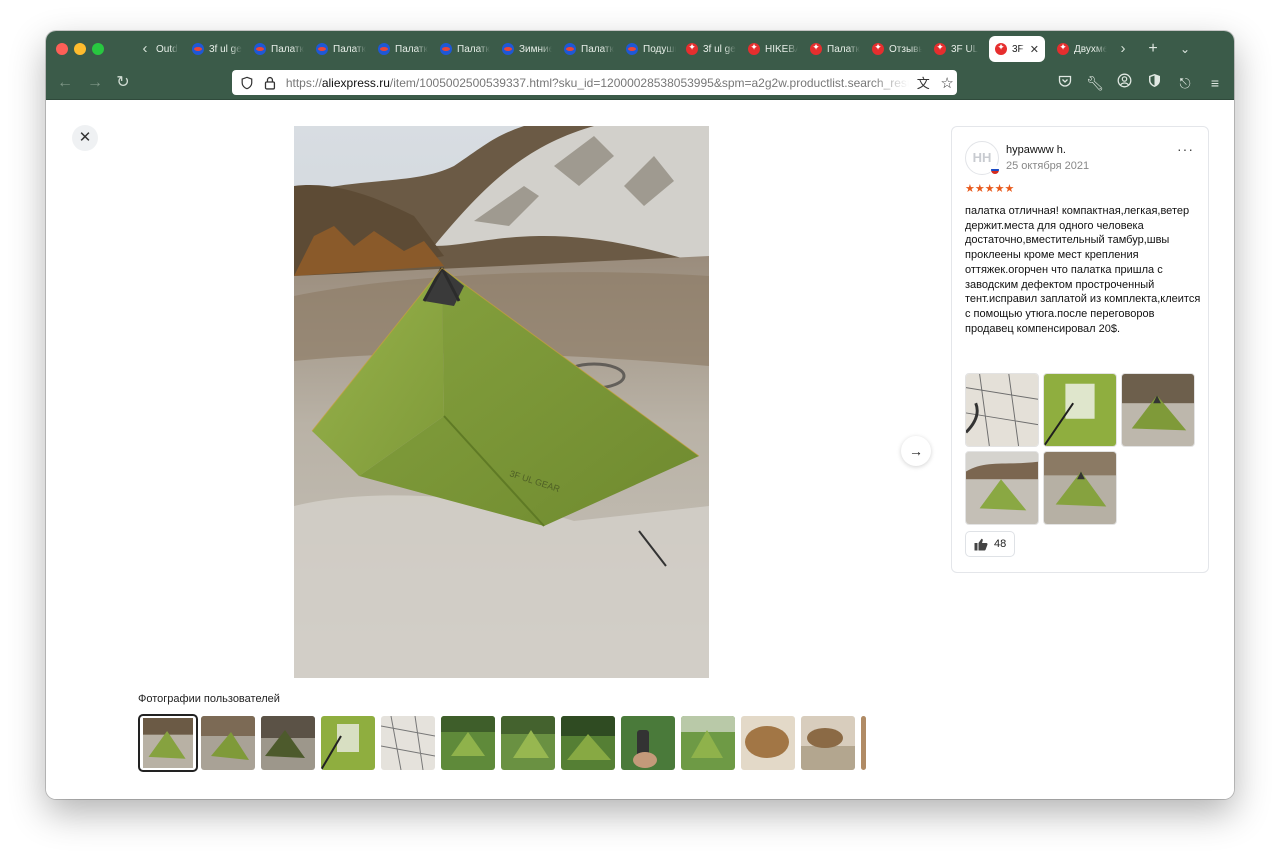  Describe the element at coordinates (1037, 49) in the screenshot. I see `tab-close-icon: ✕` at that location.